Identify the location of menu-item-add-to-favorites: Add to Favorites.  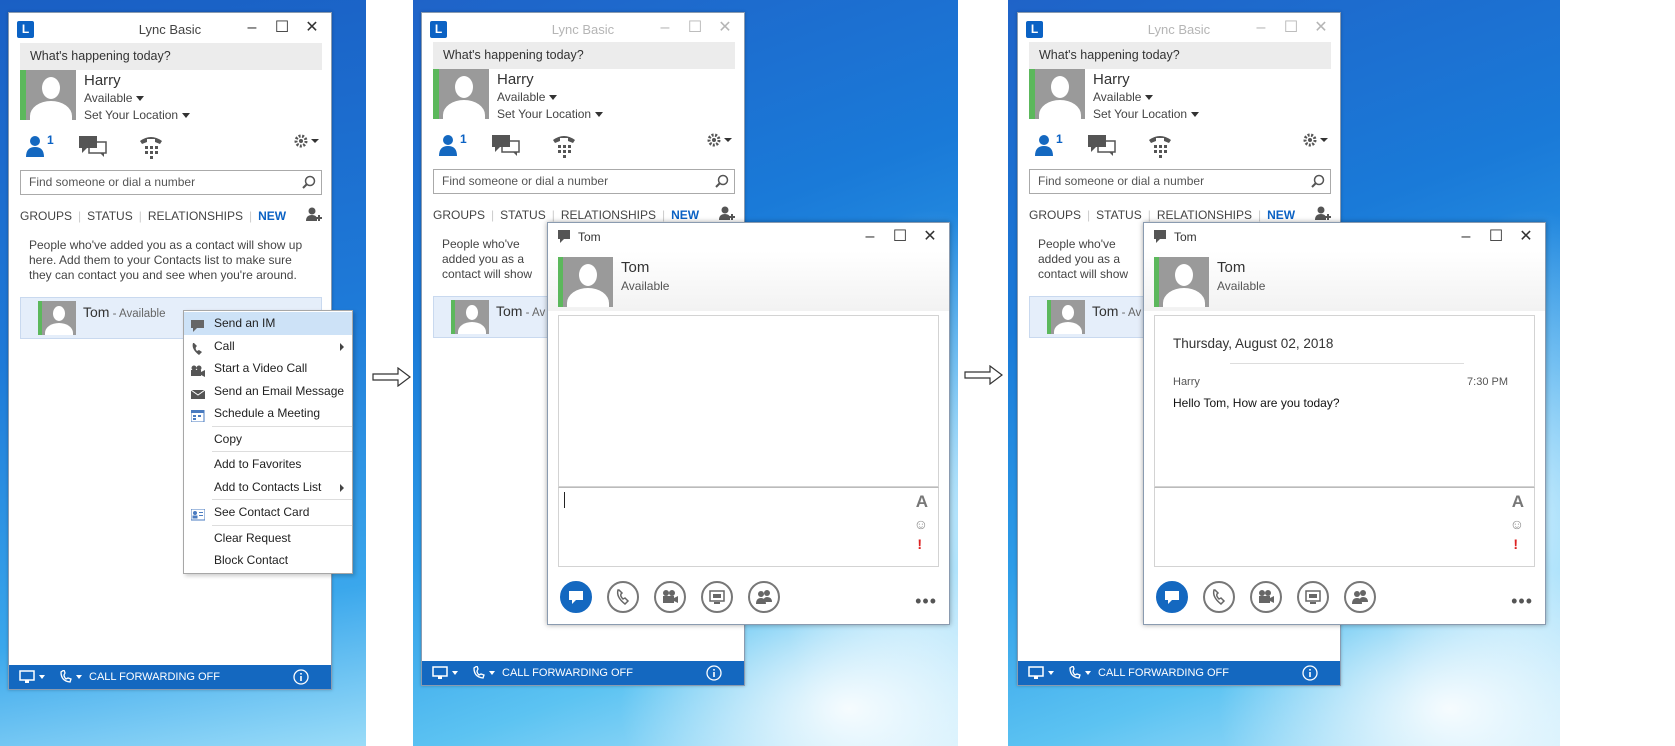
(268, 464).